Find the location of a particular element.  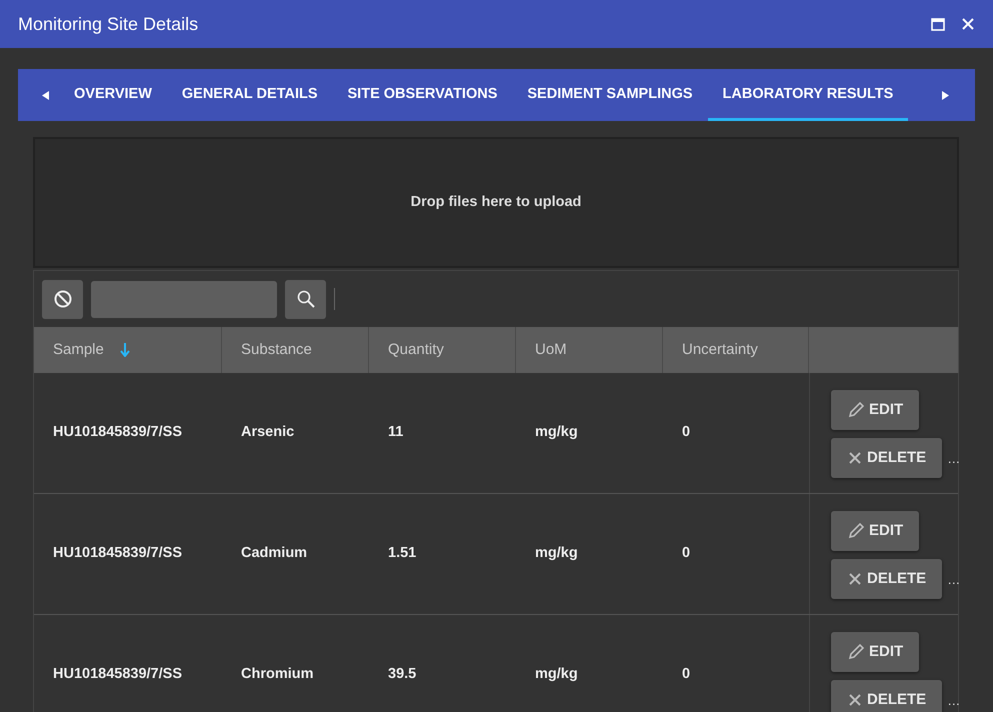

clear-filter-button is located at coordinates (62, 299).